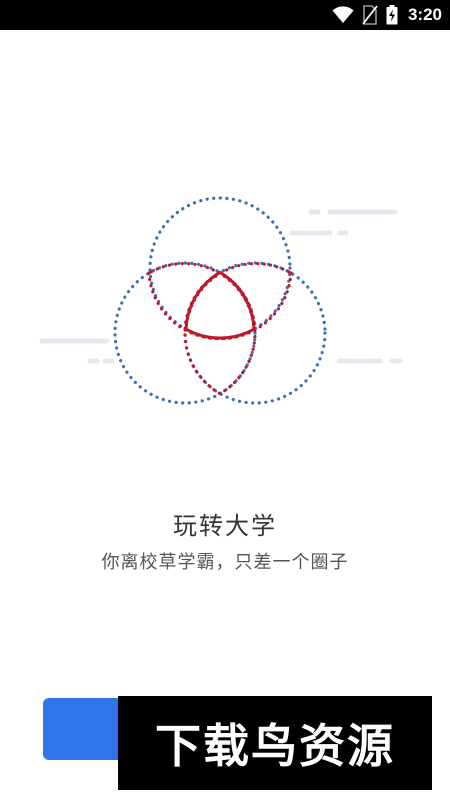 The image size is (450, 800). What do you see at coordinates (225, 526) in the screenshot?
I see `page-title: 玩转大学` at bounding box center [225, 526].